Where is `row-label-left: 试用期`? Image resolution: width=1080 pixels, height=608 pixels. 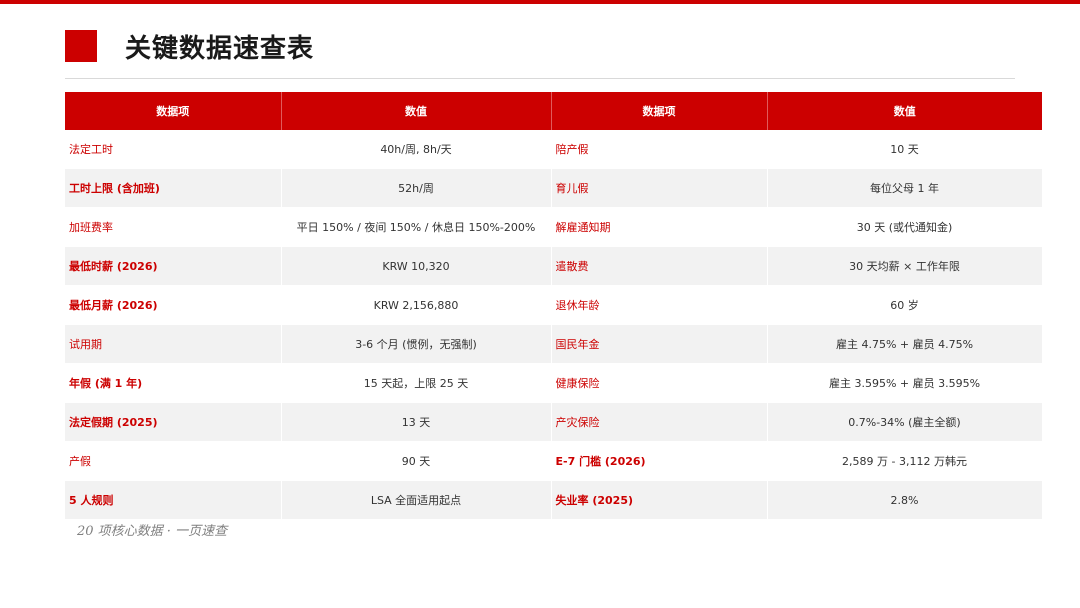 row-label-left: 试用期 is located at coordinates (173, 344).